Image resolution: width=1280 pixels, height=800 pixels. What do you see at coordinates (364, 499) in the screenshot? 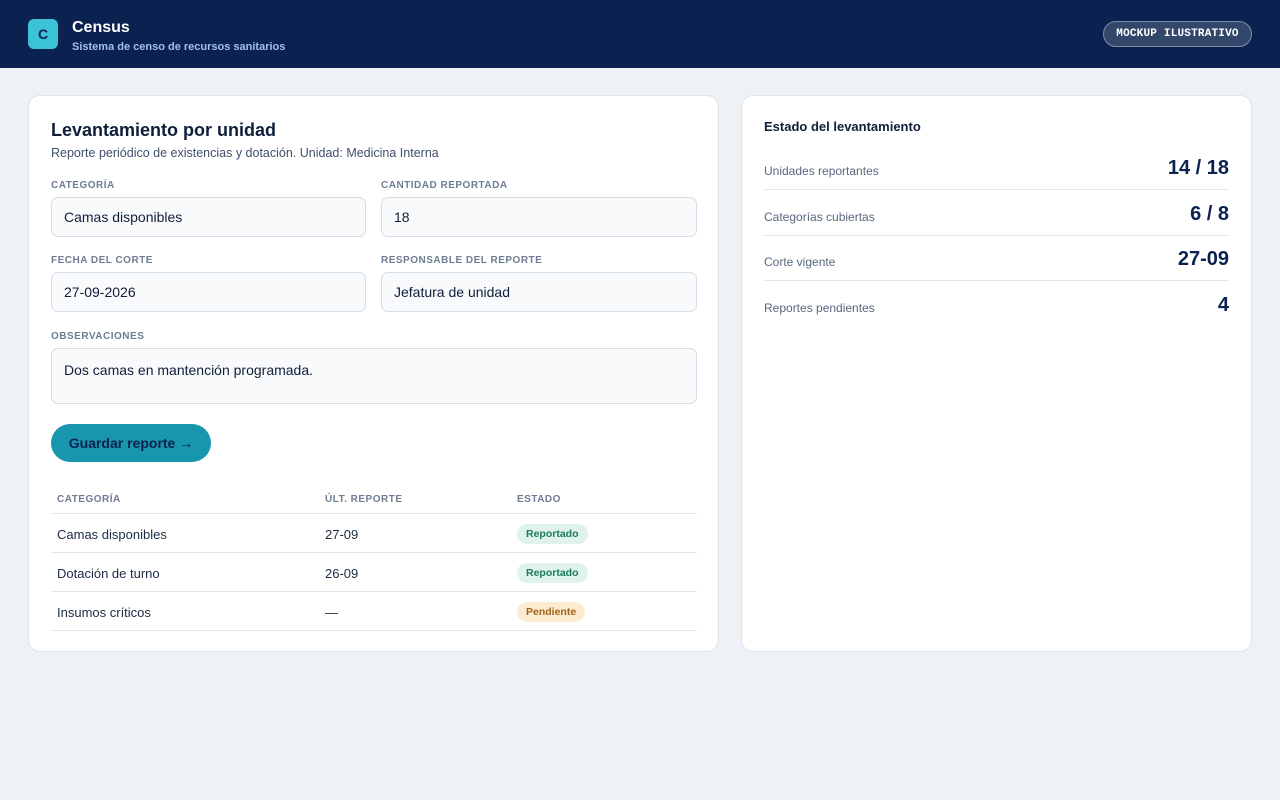
I see `table-header-last-report: ÚLT. REPORTE` at bounding box center [364, 499].